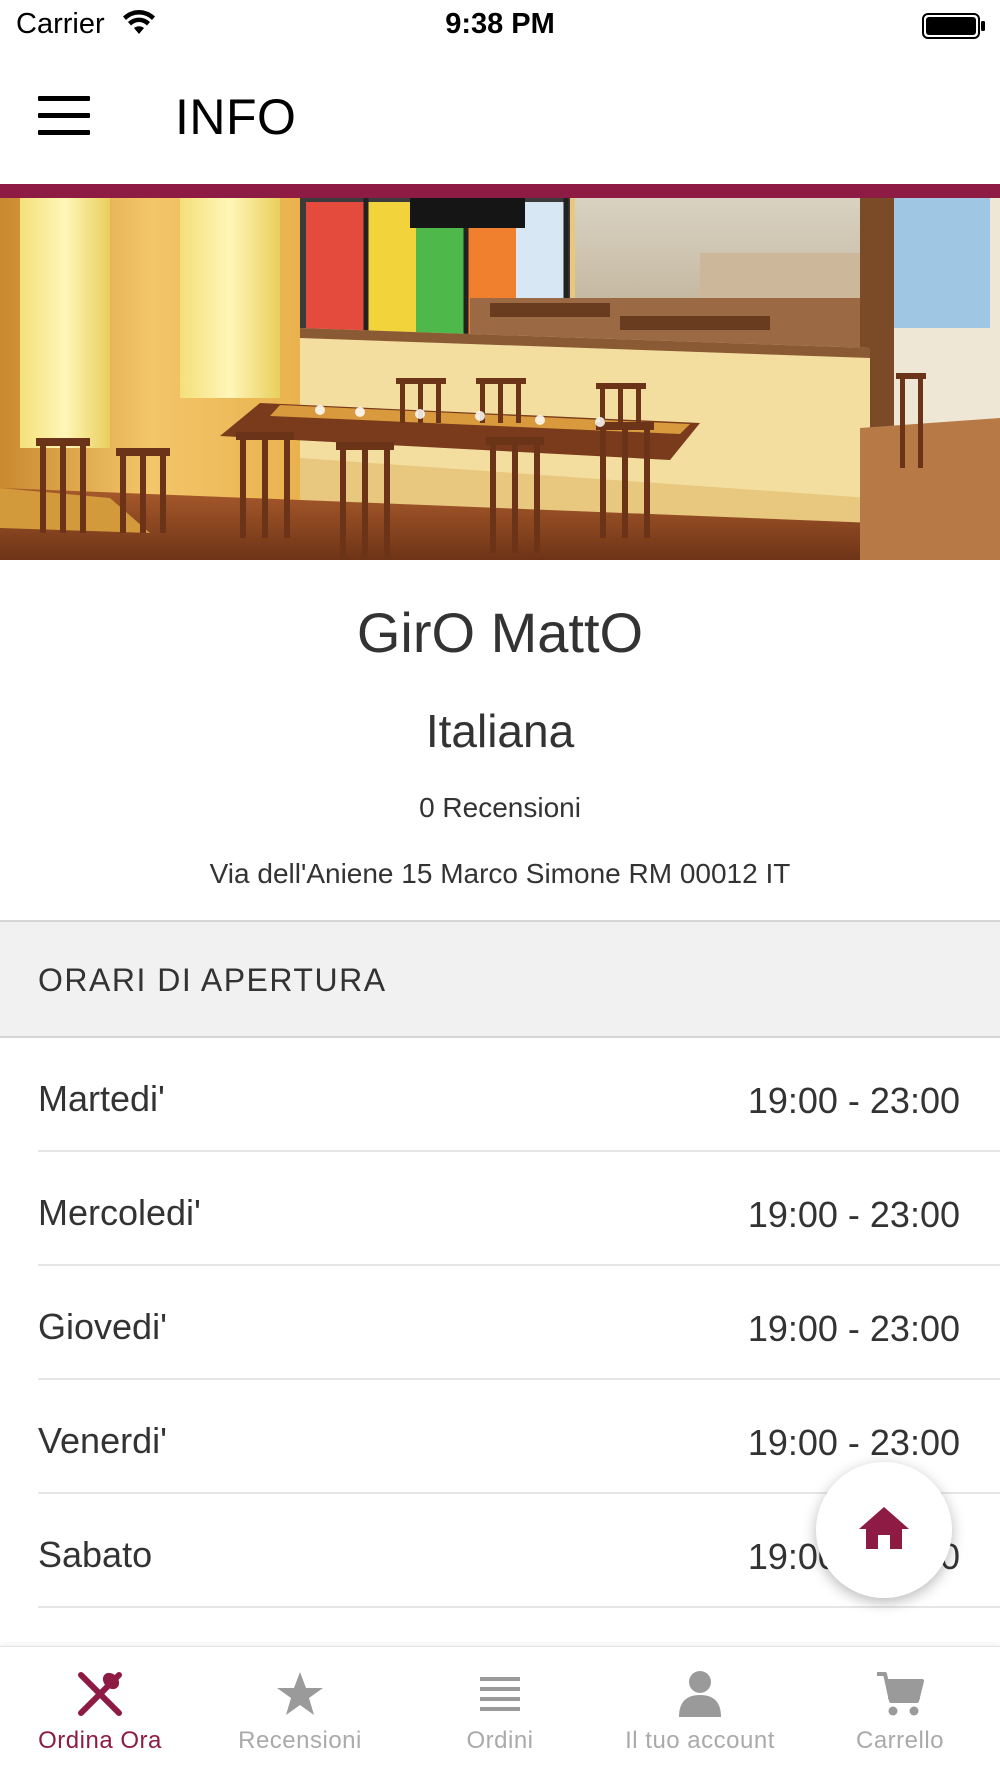 Image resolution: width=1000 pixels, height=1778 pixels. I want to click on tab-ordina-ora: Ordina Ora, so click(100, 1712).